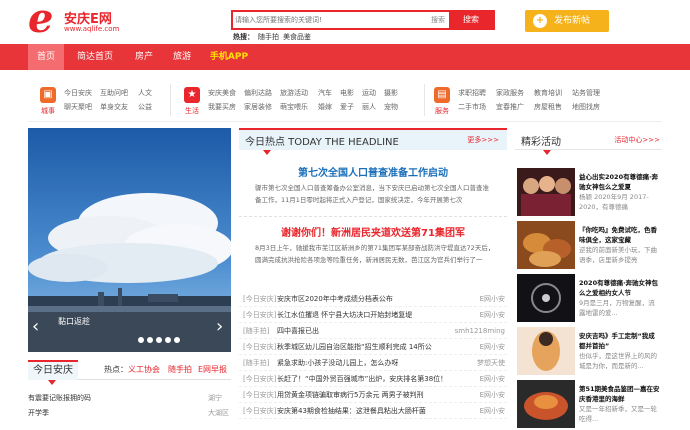 This screenshot has width=690, height=430. I want to click on category-link: 今日安庆, so click(78, 93).